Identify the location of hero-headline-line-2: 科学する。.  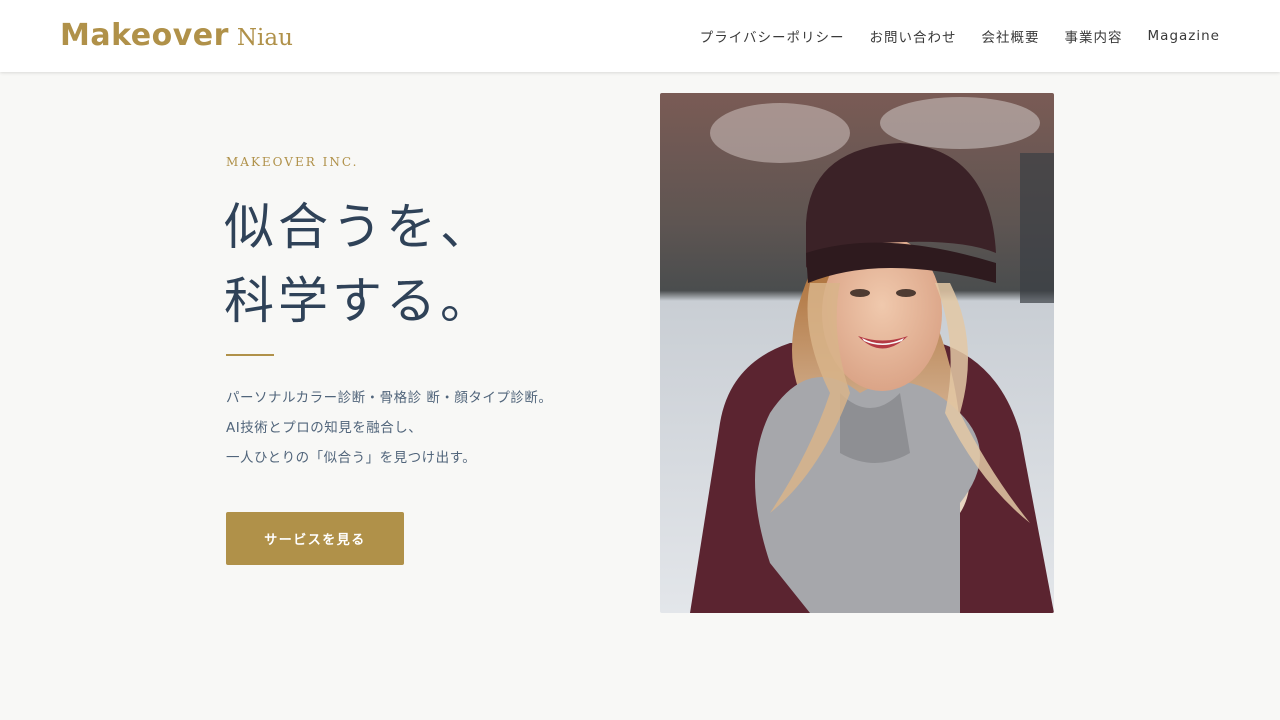
(359, 301).